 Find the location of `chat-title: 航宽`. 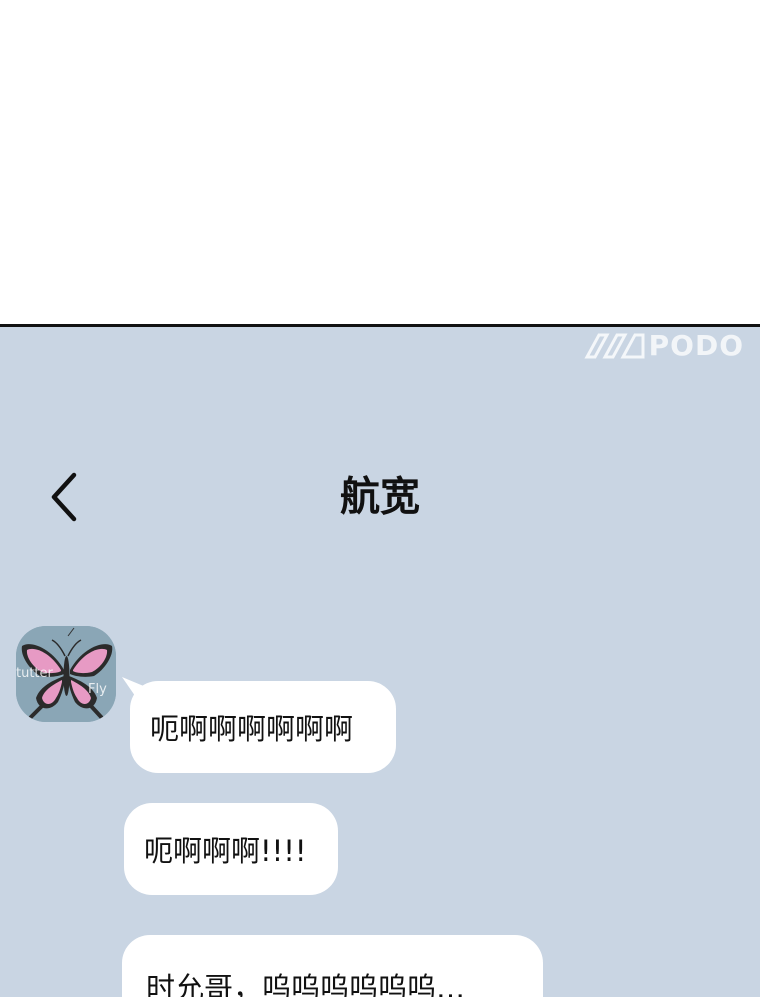

chat-title: 航宽 is located at coordinates (380, 497).